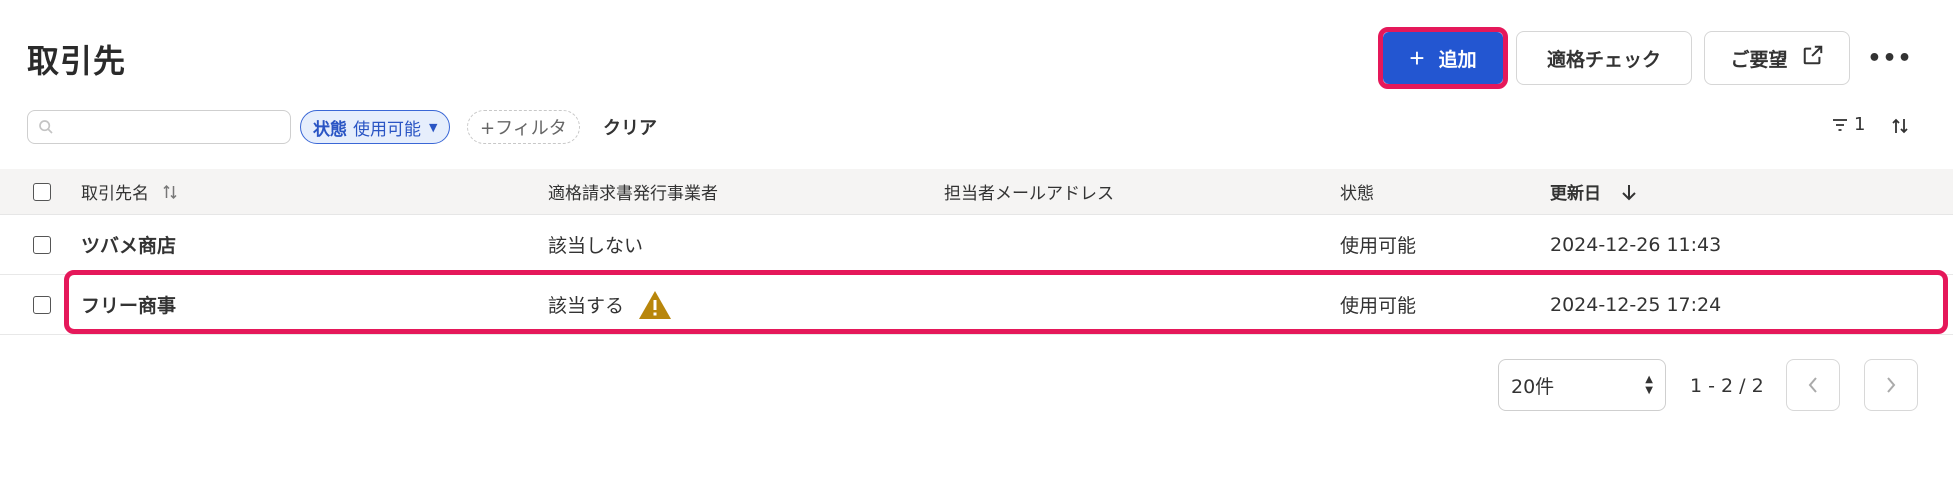 This screenshot has width=1953, height=494. I want to click on sort-toggle-button, so click(1900, 126).